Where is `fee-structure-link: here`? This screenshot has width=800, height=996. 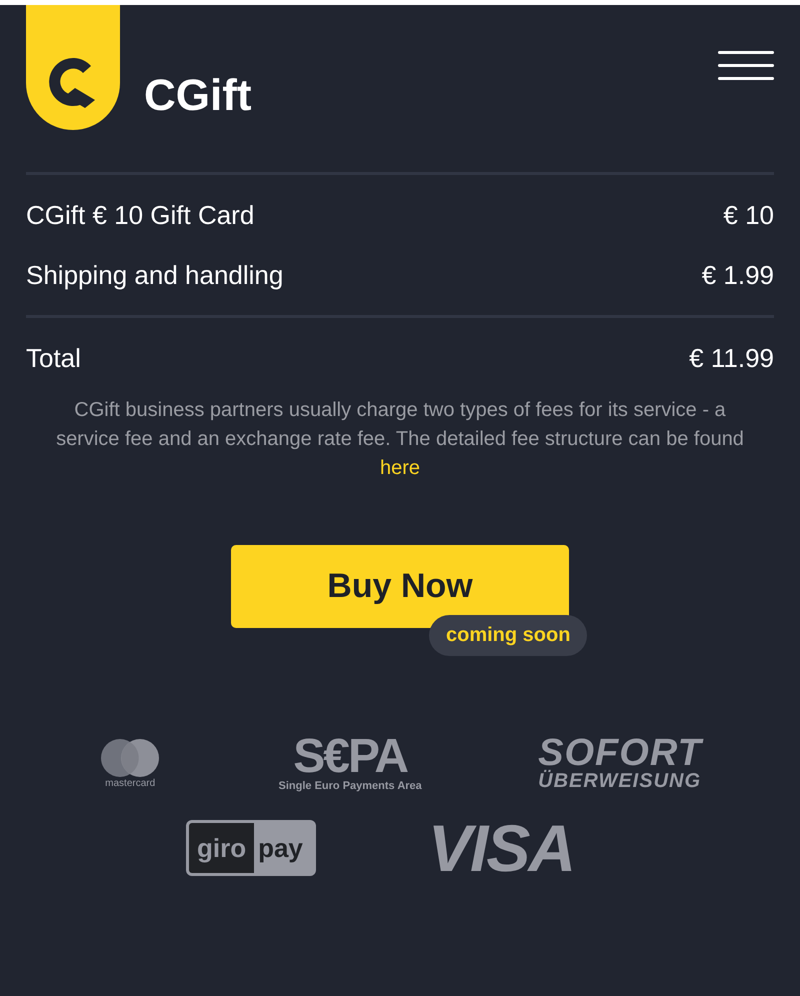
fee-structure-link: here is located at coordinates (400, 468).